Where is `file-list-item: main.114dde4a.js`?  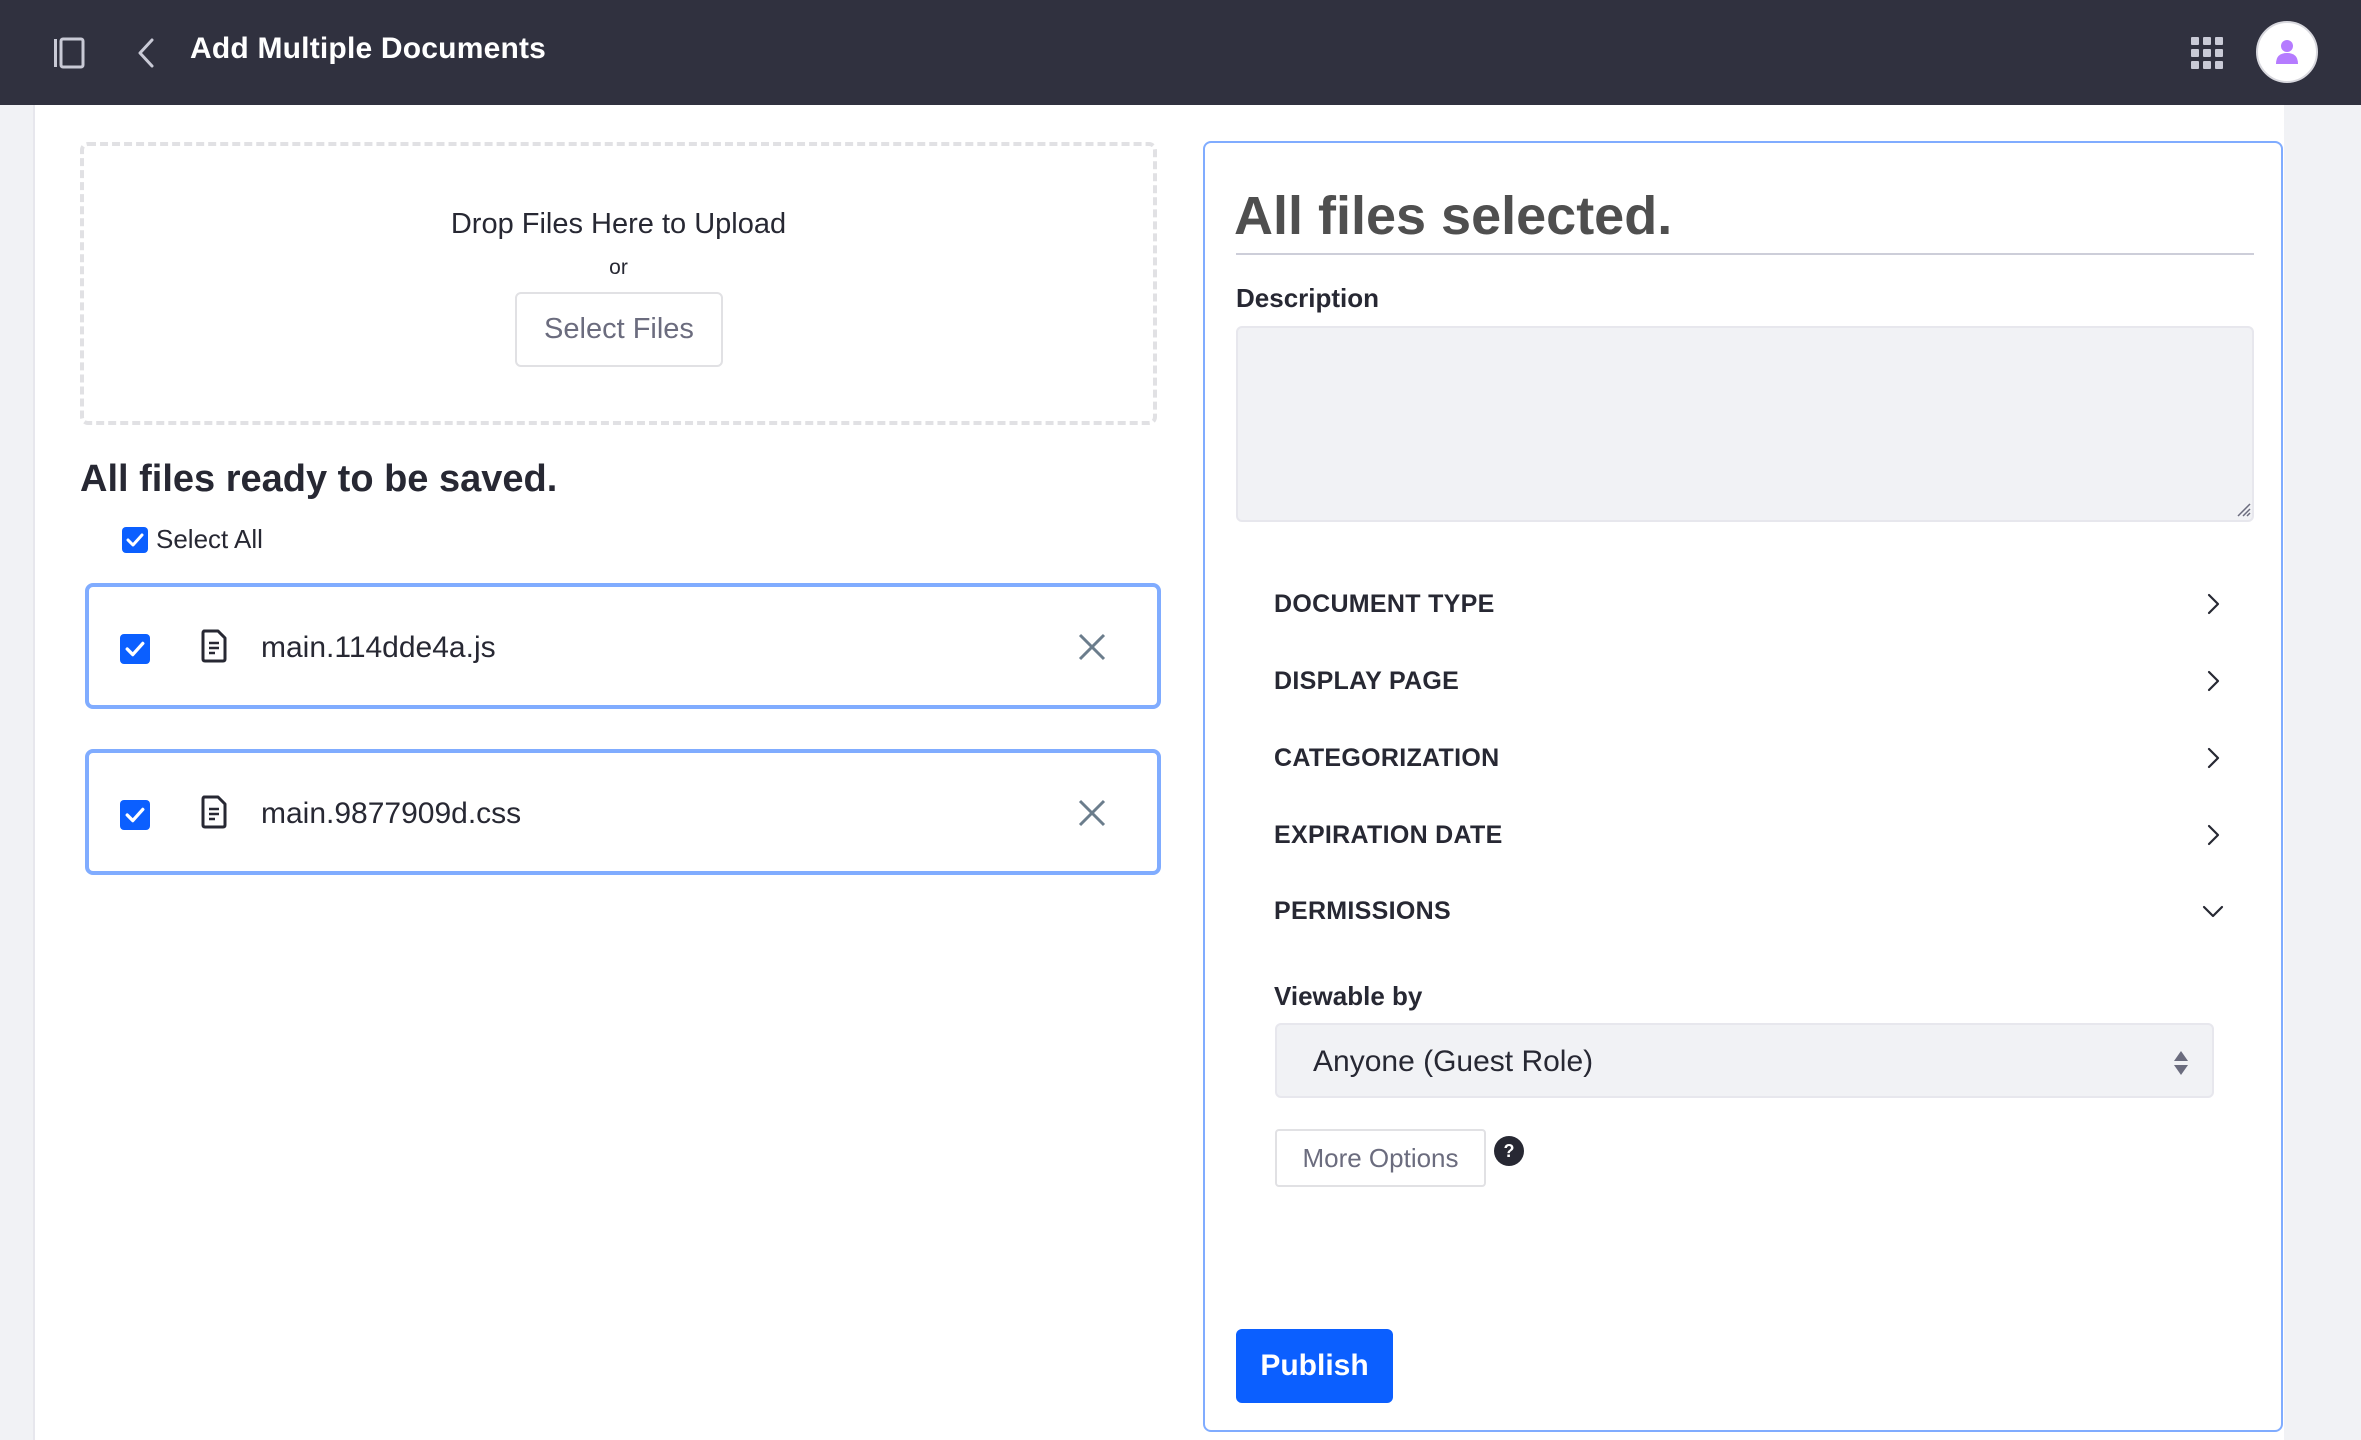 file-list-item: main.114dde4a.js is located at coordinates (623, 646).